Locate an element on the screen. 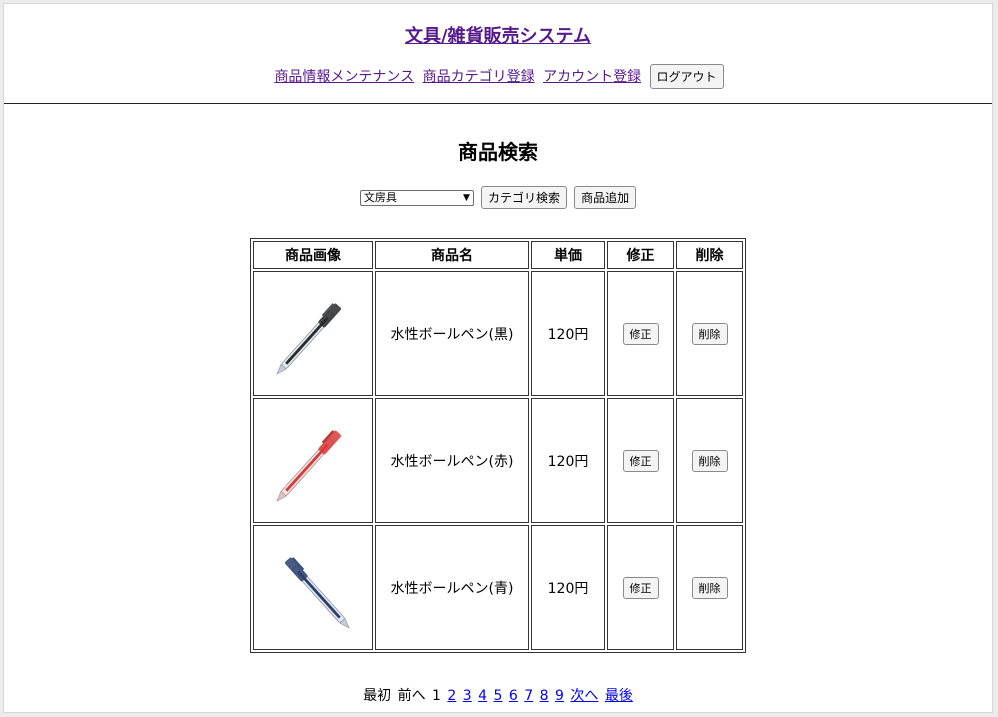 This screenshot has width=998, height=717. column-header-delete: 削除 is located at coordinates (709, 255).